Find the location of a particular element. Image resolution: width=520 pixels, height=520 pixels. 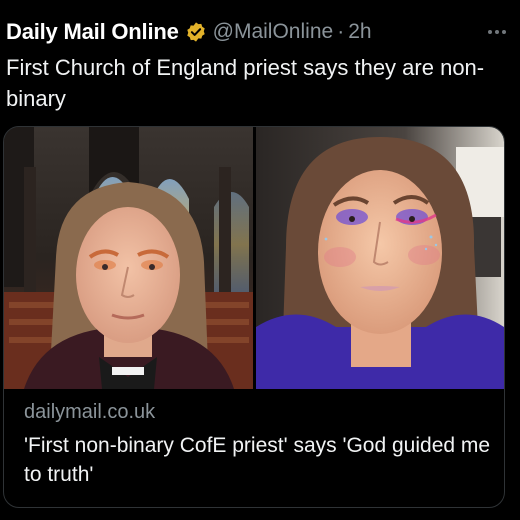

timestamp: 2h is located at coordinates (359, 32).